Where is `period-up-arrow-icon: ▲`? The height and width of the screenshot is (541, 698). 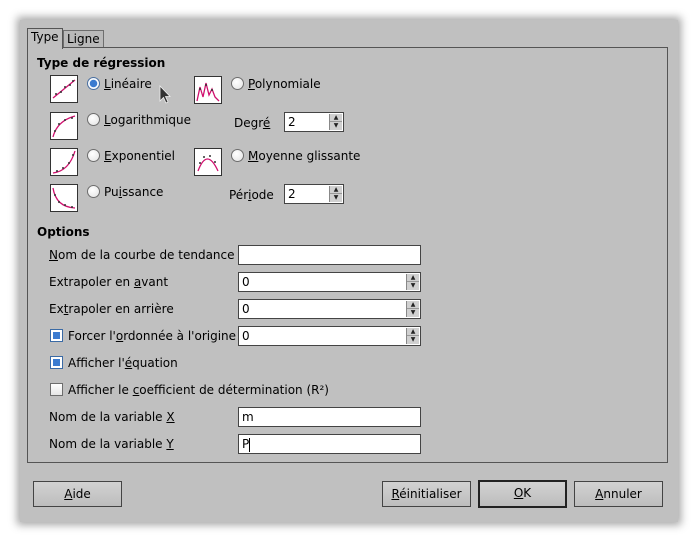
period-up-arrow-icon: ▲ is located at coordinates (336, 190).